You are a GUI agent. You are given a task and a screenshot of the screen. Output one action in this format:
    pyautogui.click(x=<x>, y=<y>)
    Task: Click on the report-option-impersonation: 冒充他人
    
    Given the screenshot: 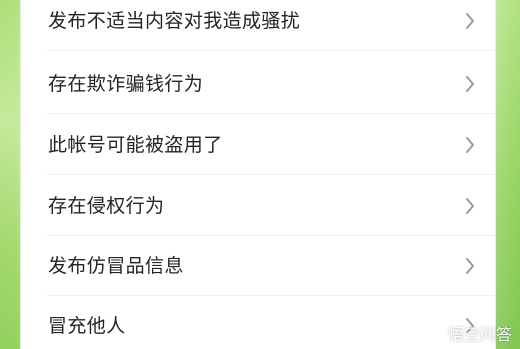 What is the action you would take?
    pyautogui.click(x=258, y=322)
    